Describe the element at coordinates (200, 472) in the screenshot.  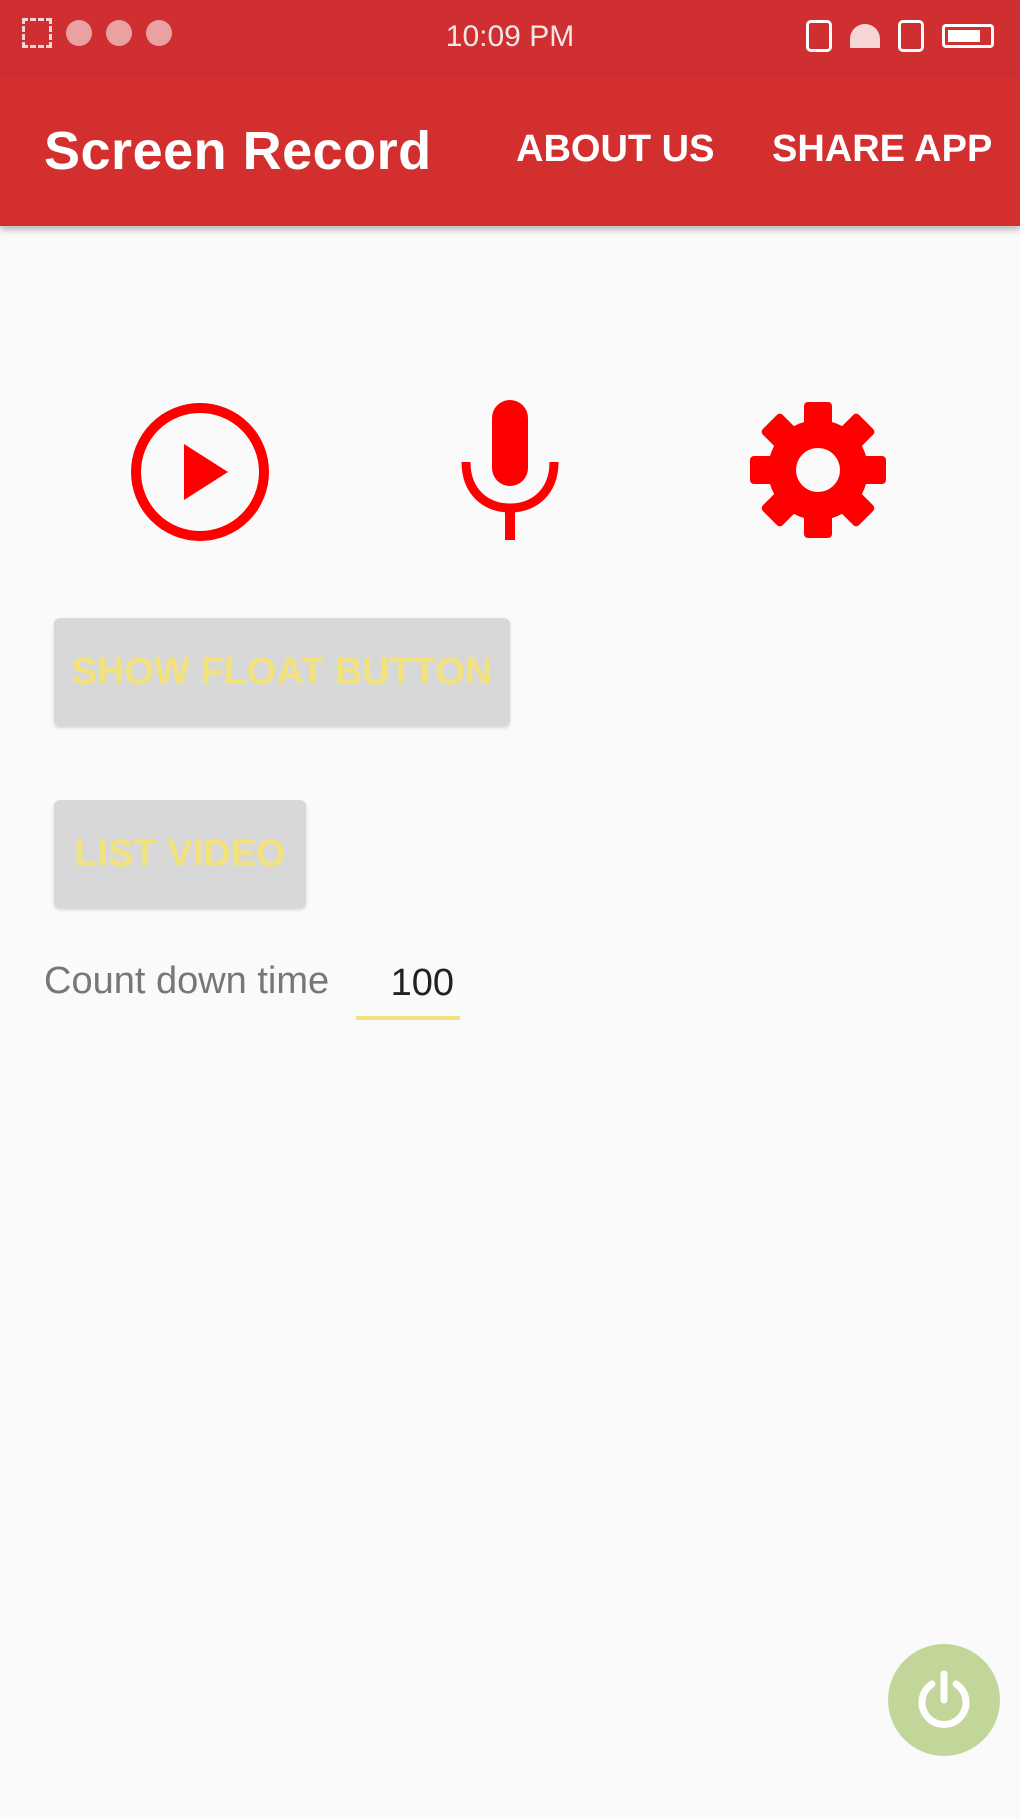
I see `play-circle-icon` at that location.